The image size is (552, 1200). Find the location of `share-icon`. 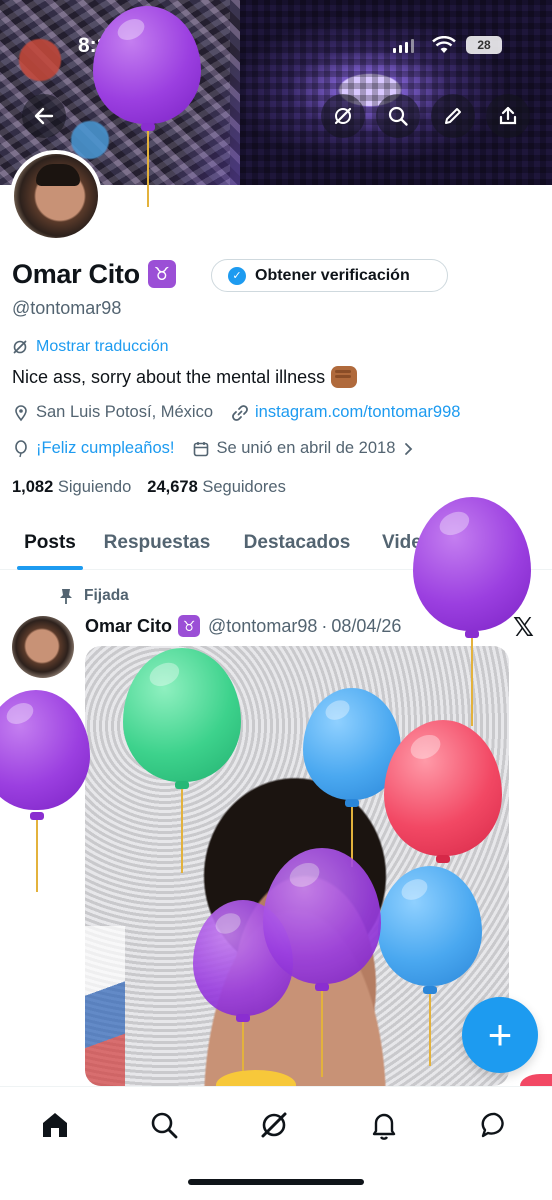

share-icon is located at coordinates (508, 115).